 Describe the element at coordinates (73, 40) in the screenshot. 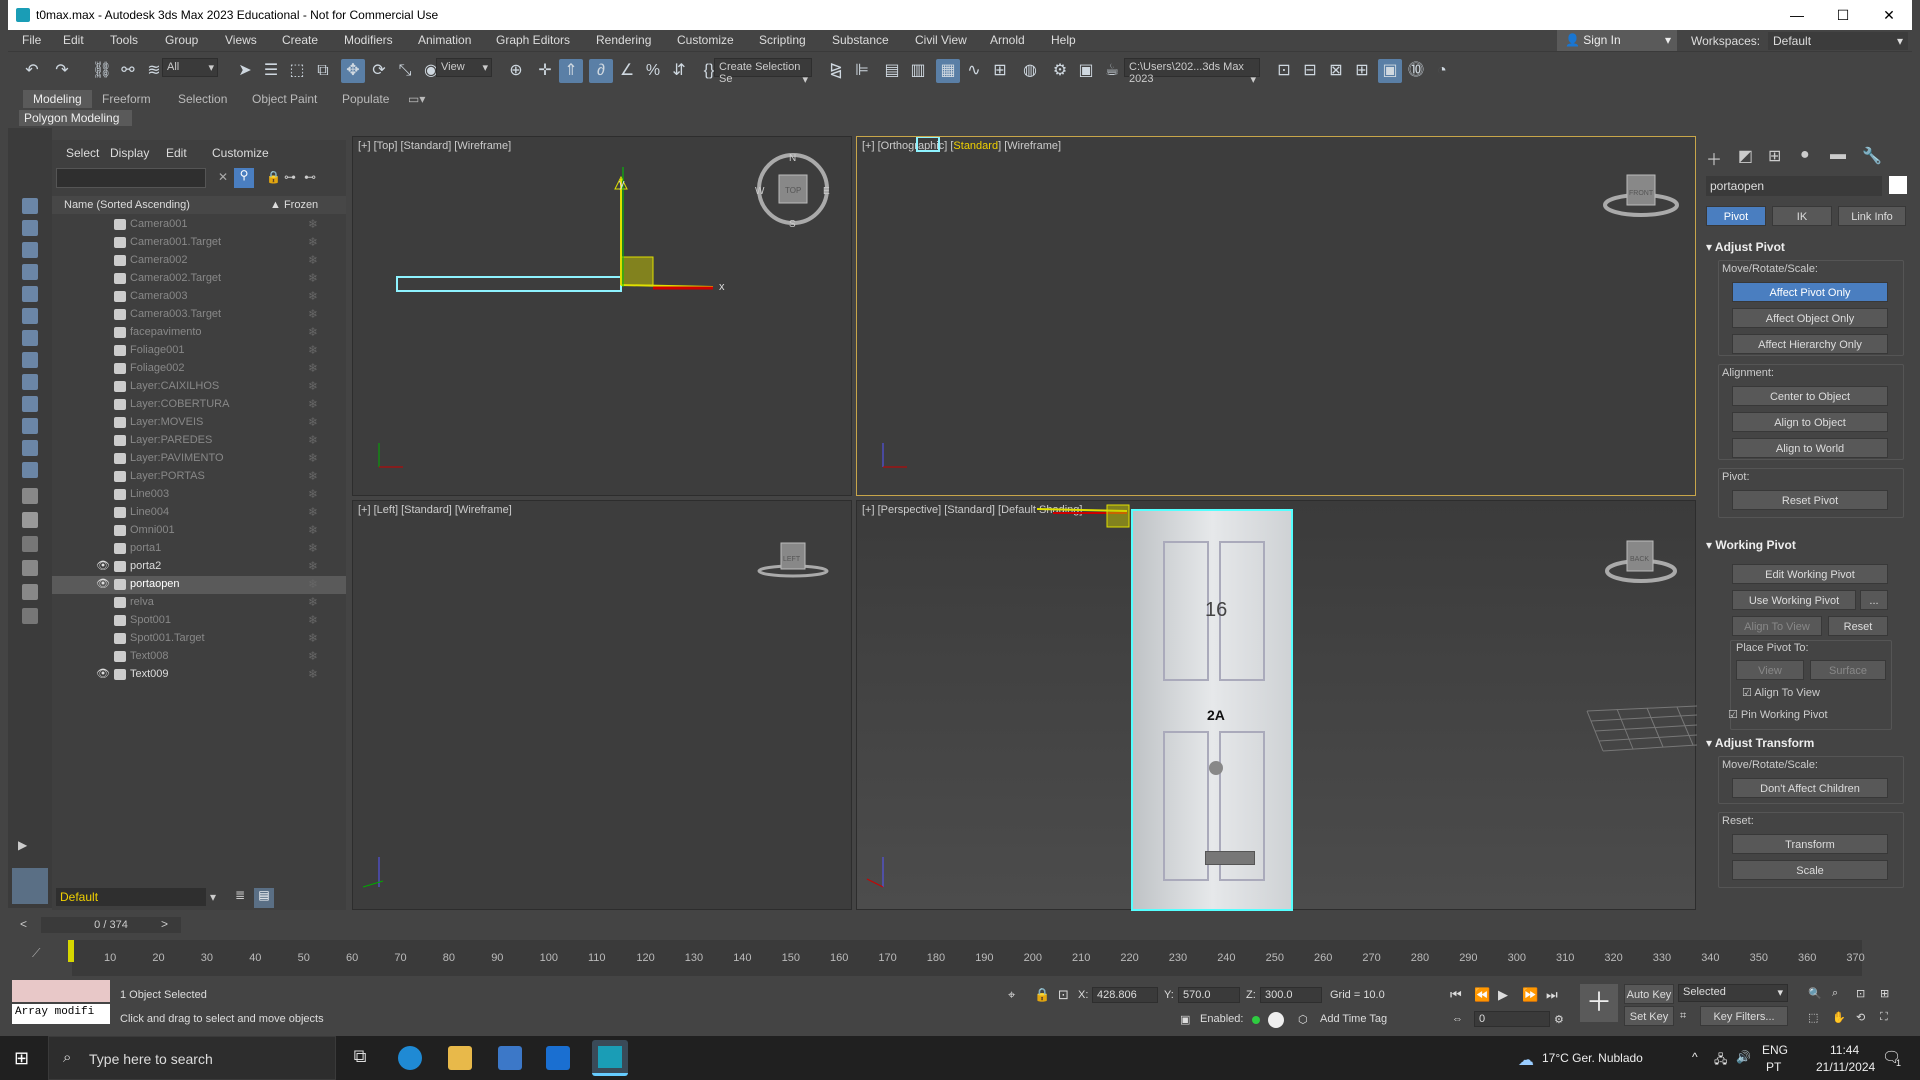

I see `menu-edit: Edit` at that location.